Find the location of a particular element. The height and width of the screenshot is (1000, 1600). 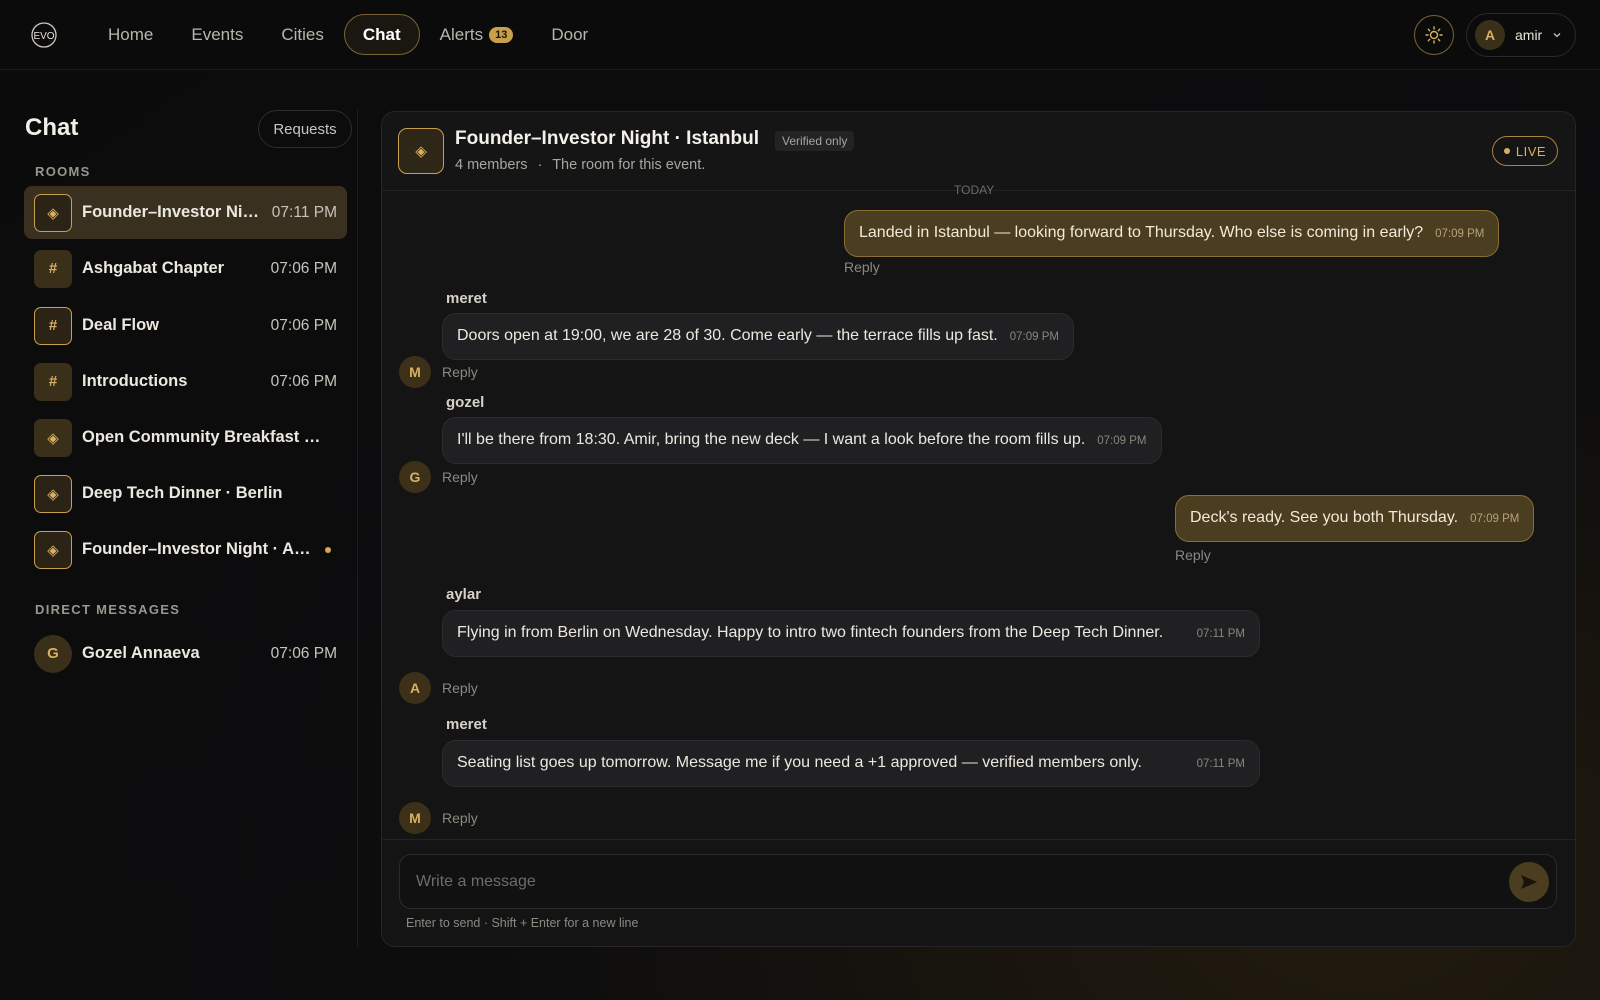

room-name: Founder–Investor Night · Istanbul is located at coordinates (171, 212).